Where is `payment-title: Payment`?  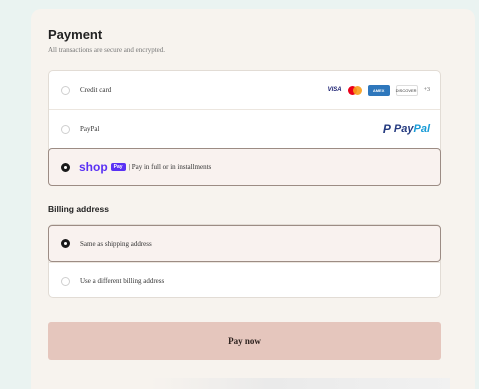 payment-title: Payment is located at coordinates (75, 34).